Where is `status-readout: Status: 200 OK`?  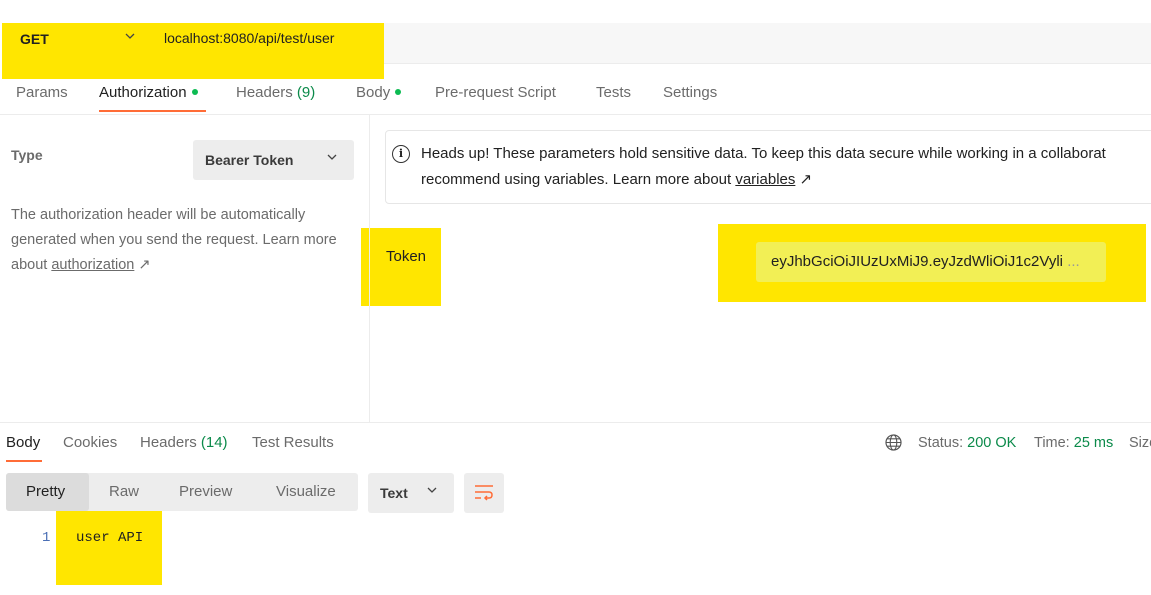
status-readout: Status: 200 OK is located at coordinates (967, 443).